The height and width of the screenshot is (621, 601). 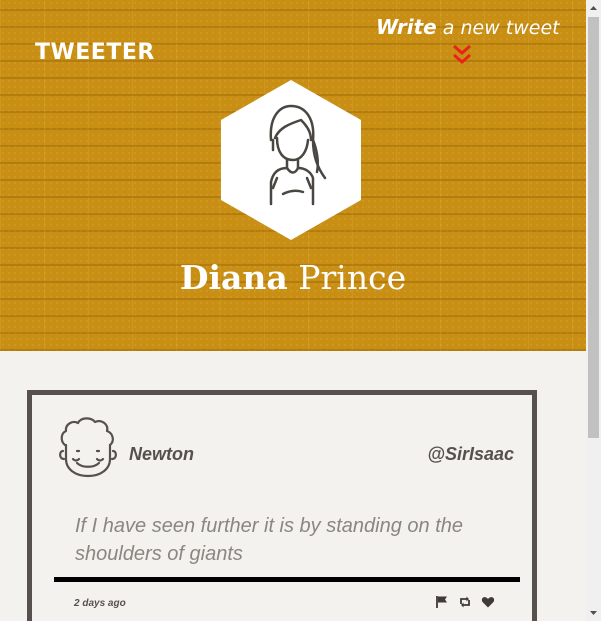 I want to click on retweet-icon, so click(x=465, y=601).